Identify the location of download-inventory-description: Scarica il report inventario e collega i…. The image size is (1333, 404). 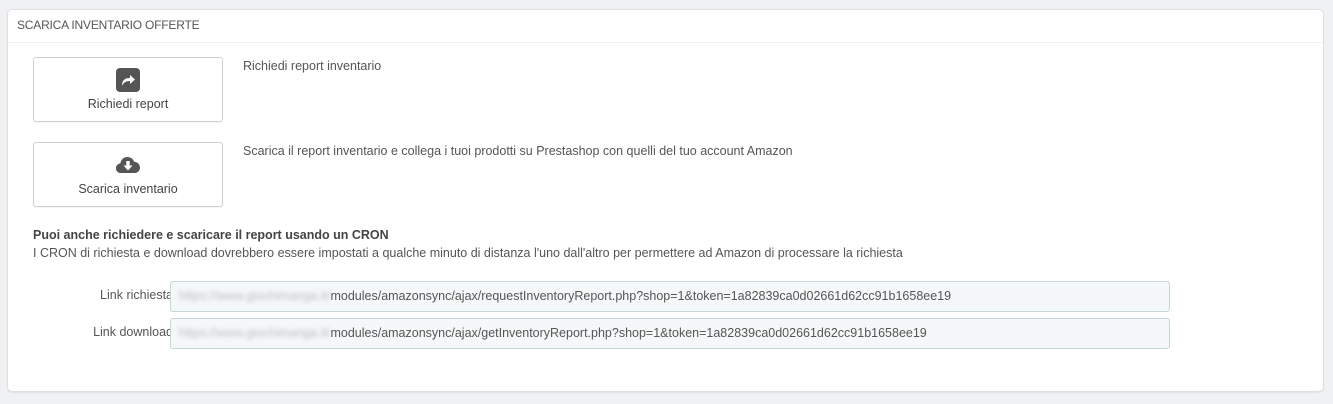
(518, 151).